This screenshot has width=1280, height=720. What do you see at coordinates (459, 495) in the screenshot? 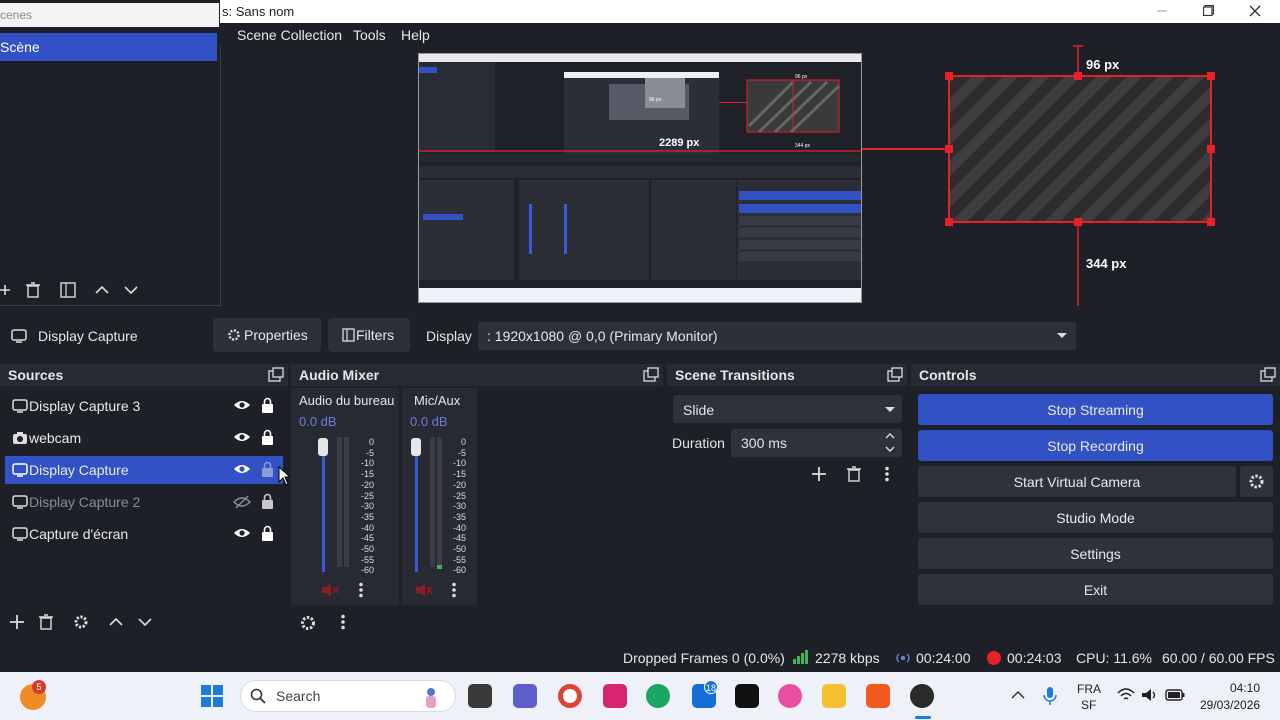
I see `db-tick: -25` at bounding box center [459, 495].